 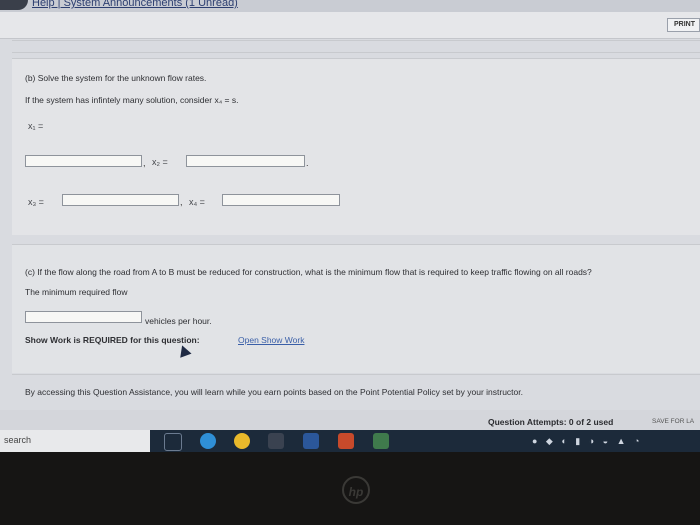 What do you see at coordinates (160, 162) in the screenshot?
I see `x2-label: x₂ =` at bounding box center [160, 162].